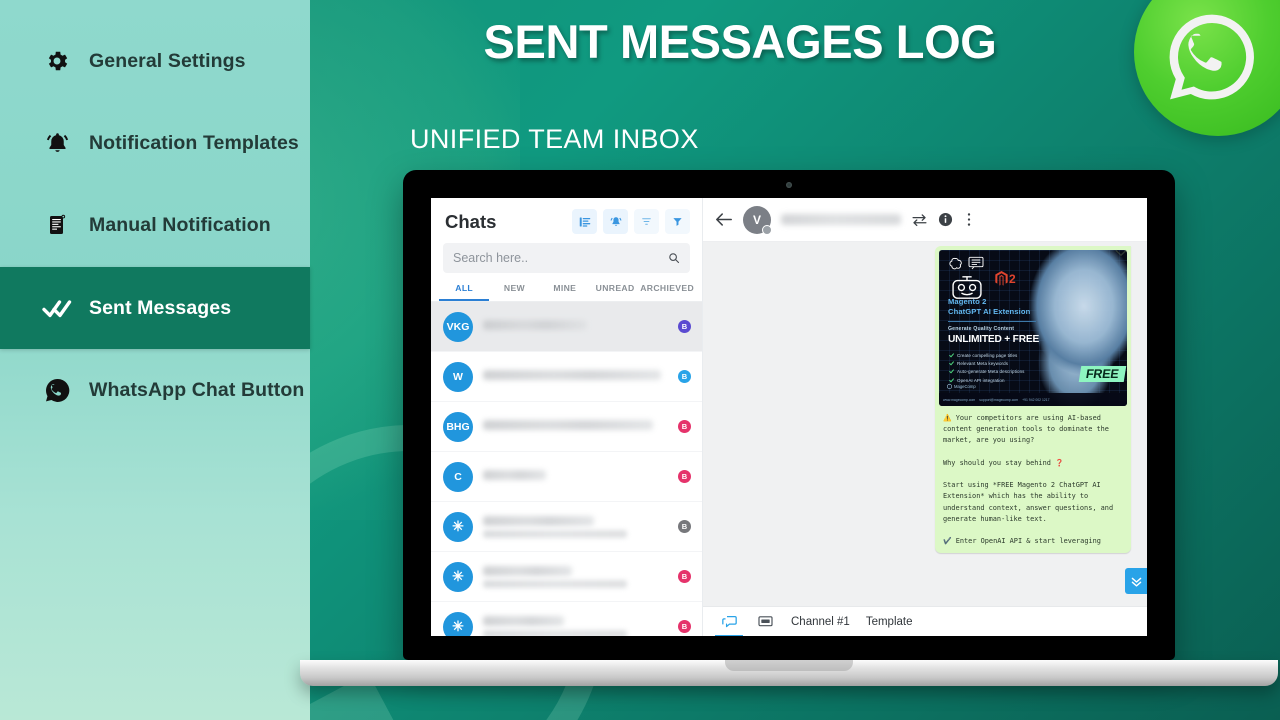  Describe the element at coordinates (1207, 68) in the screenshot. I see `whatsapp-logo-icon` at that location.